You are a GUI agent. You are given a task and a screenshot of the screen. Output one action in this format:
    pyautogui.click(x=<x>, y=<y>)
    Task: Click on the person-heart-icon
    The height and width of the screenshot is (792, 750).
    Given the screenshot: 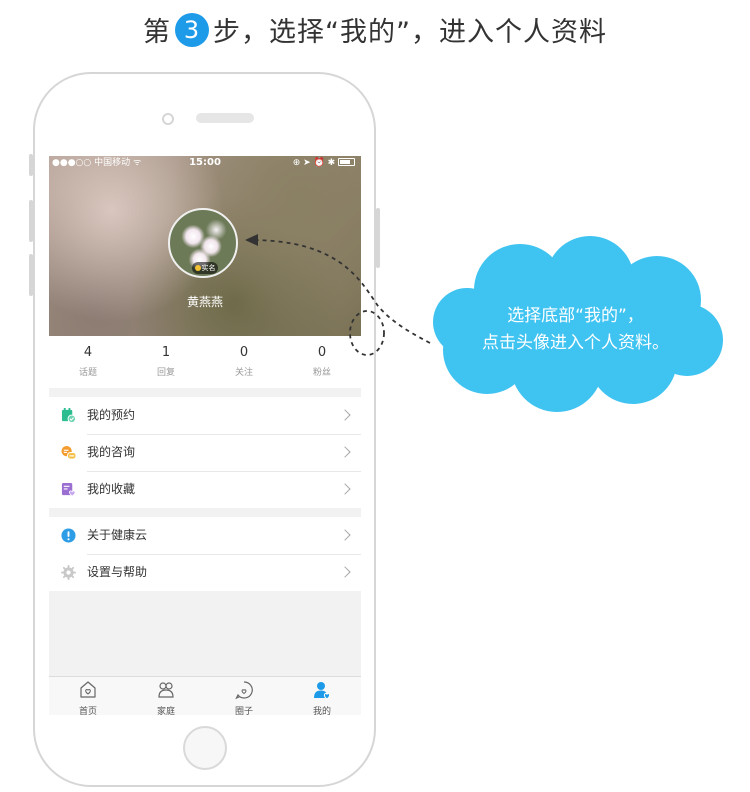 What is the action you would take?
    pyautogui.click(x=322, y=691)
    